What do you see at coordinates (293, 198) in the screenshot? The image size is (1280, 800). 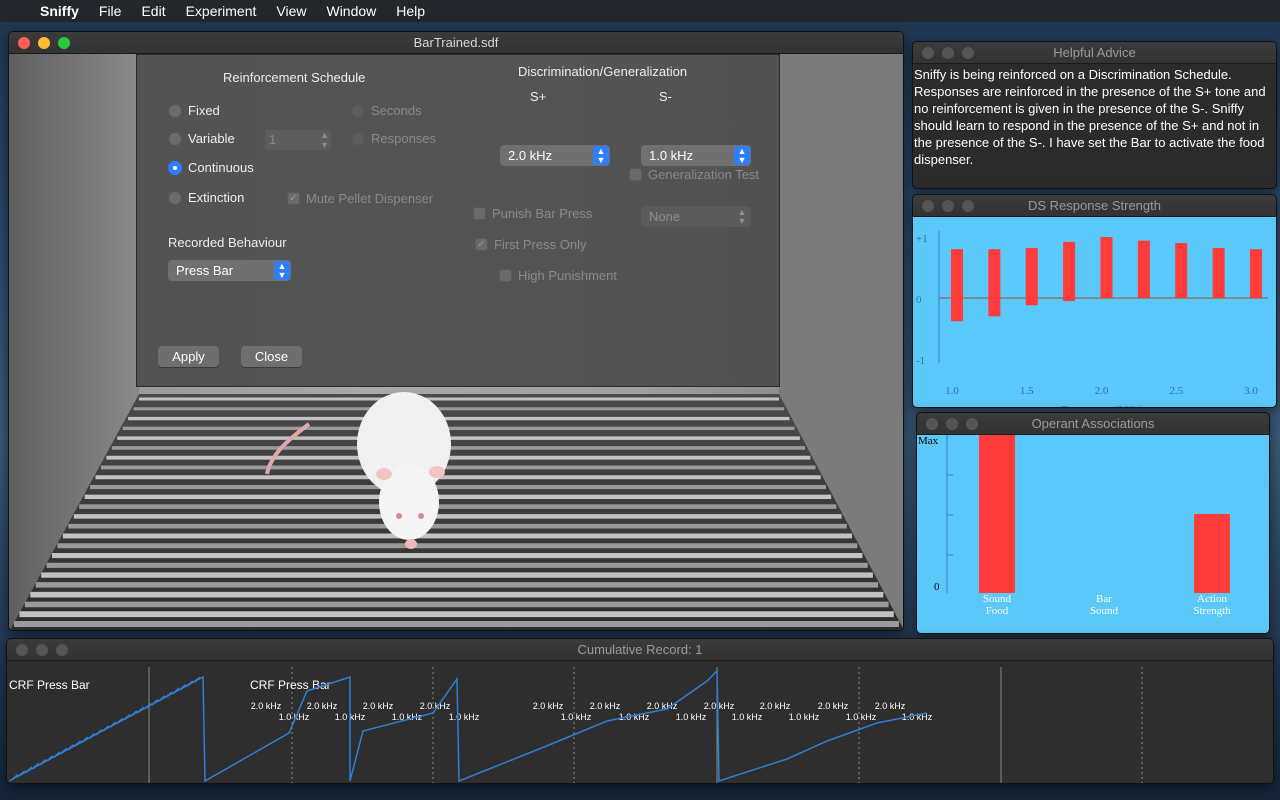 I see `mute-pellet-checkmark-icon: ✓` at bounding box center [293, 198].